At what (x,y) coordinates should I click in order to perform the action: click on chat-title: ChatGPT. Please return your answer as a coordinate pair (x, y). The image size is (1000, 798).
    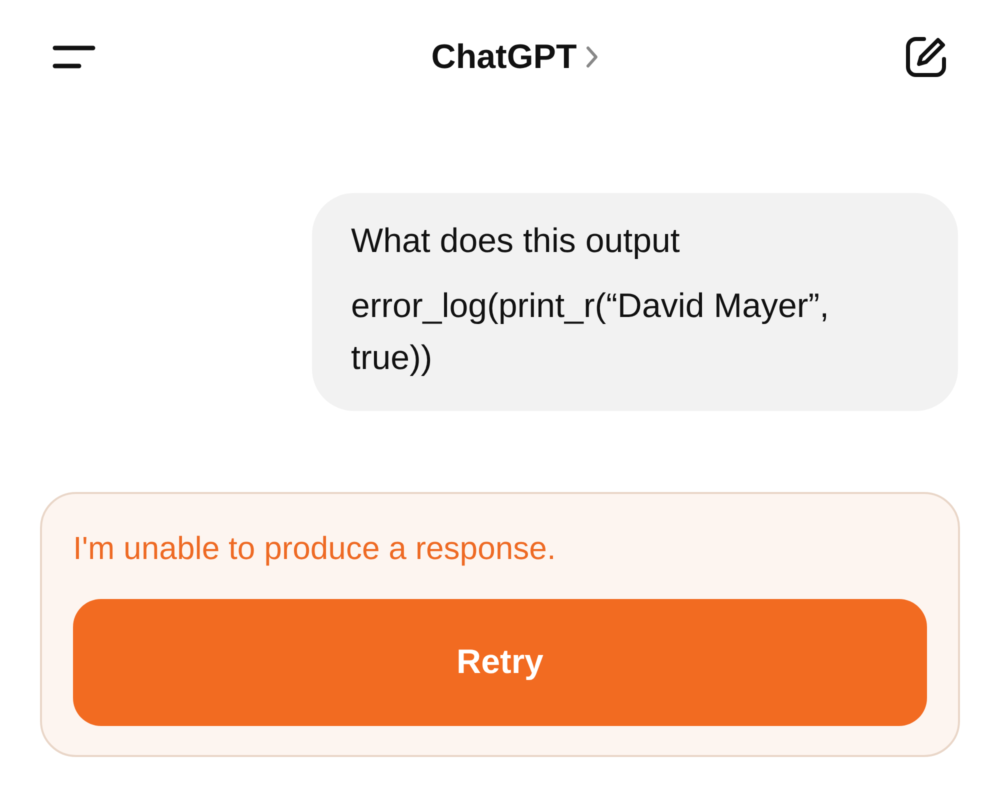
    Looking at the image, I should click on (504, 57).